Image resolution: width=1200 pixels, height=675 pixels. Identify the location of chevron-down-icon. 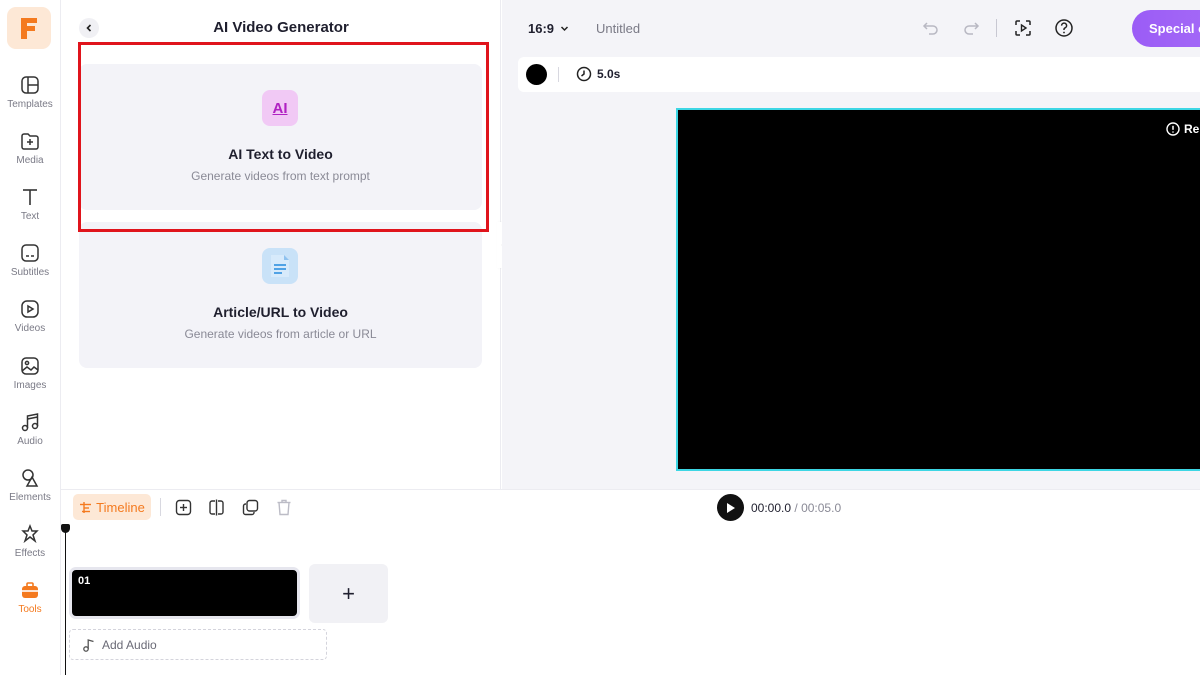
(565, 29).